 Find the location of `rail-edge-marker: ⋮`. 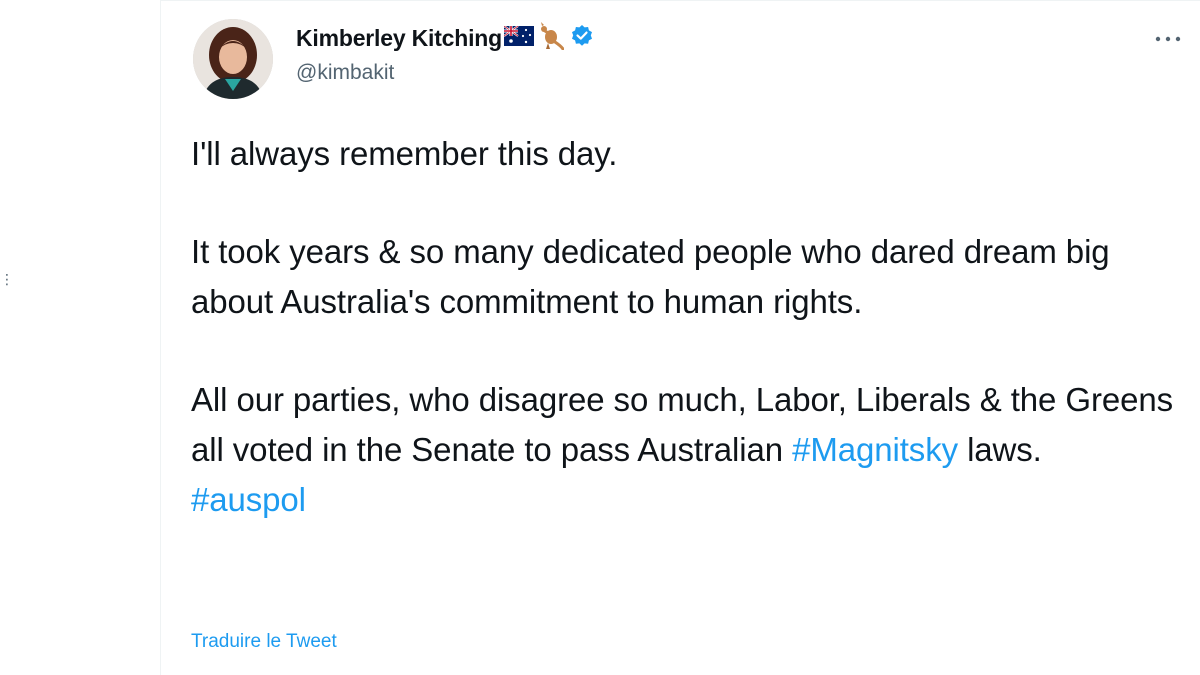

rail-edge-marker: ⋮ is located at coordinates (7, 279).